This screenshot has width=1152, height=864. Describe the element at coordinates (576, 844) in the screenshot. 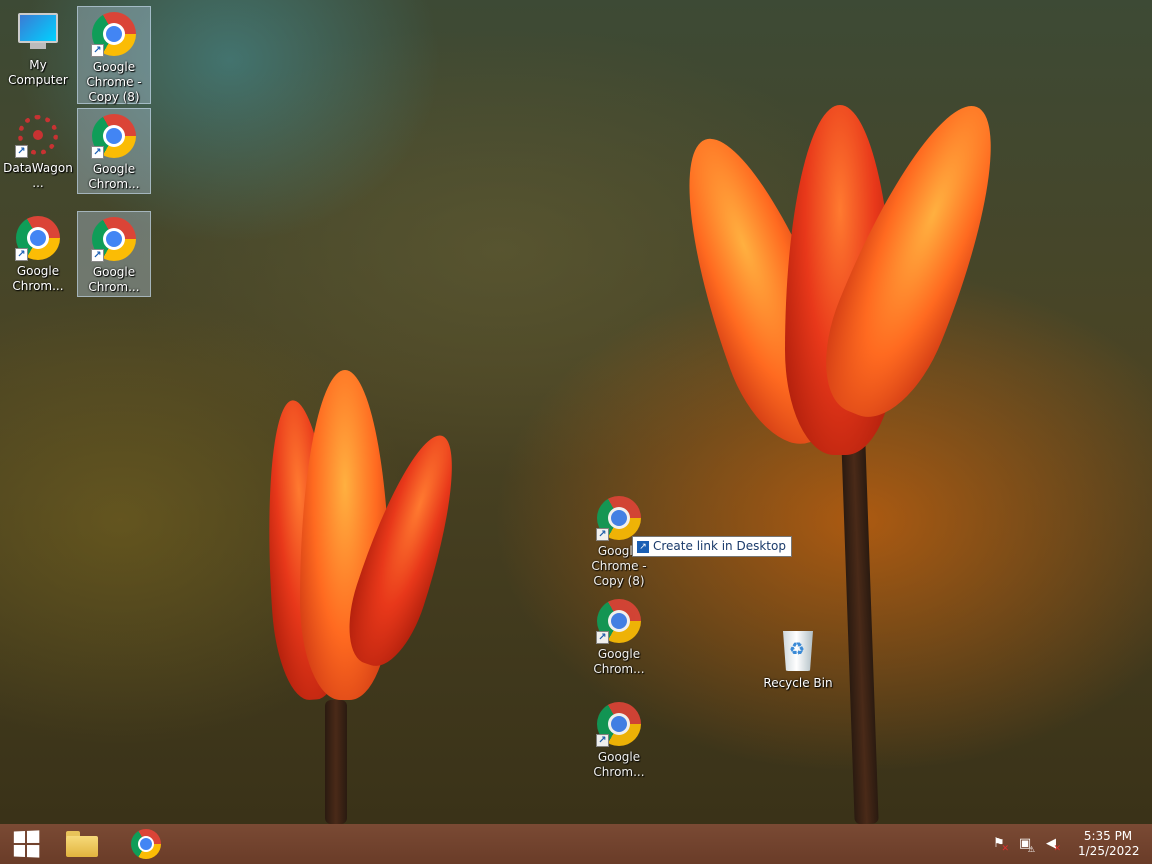

I see `taskbar: ⚑ ✕ ▣ ⚠ ◀ ✕ 5:35 PM 1/25/2022` at that location.